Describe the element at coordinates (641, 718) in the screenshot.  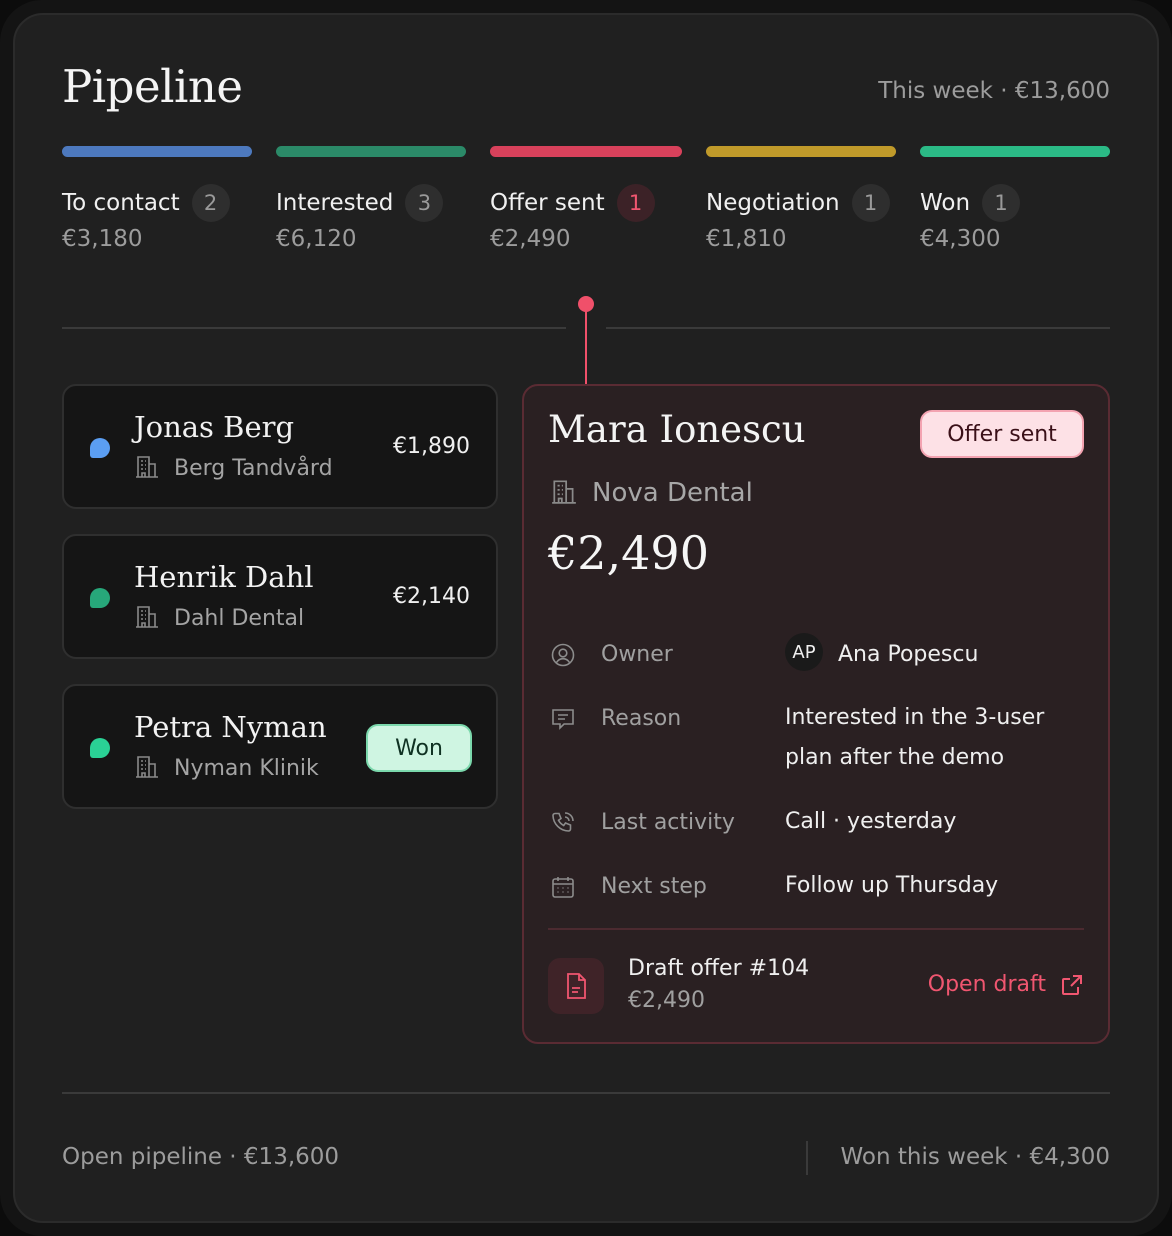
I see `field-label: Reason` at that location.